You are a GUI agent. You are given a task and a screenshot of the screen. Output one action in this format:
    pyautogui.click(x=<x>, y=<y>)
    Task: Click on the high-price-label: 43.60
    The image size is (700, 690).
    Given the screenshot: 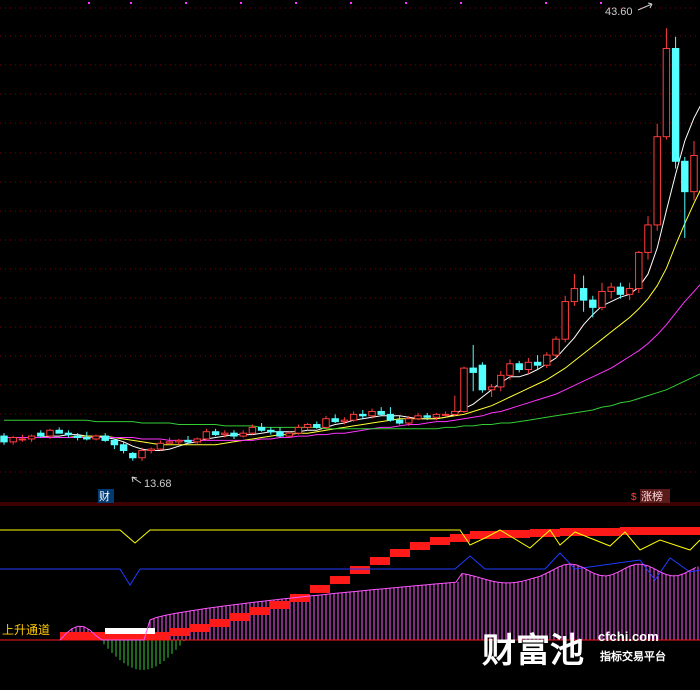 What is the action you would take?
    pyautogui.click(x=619, y=12)
    